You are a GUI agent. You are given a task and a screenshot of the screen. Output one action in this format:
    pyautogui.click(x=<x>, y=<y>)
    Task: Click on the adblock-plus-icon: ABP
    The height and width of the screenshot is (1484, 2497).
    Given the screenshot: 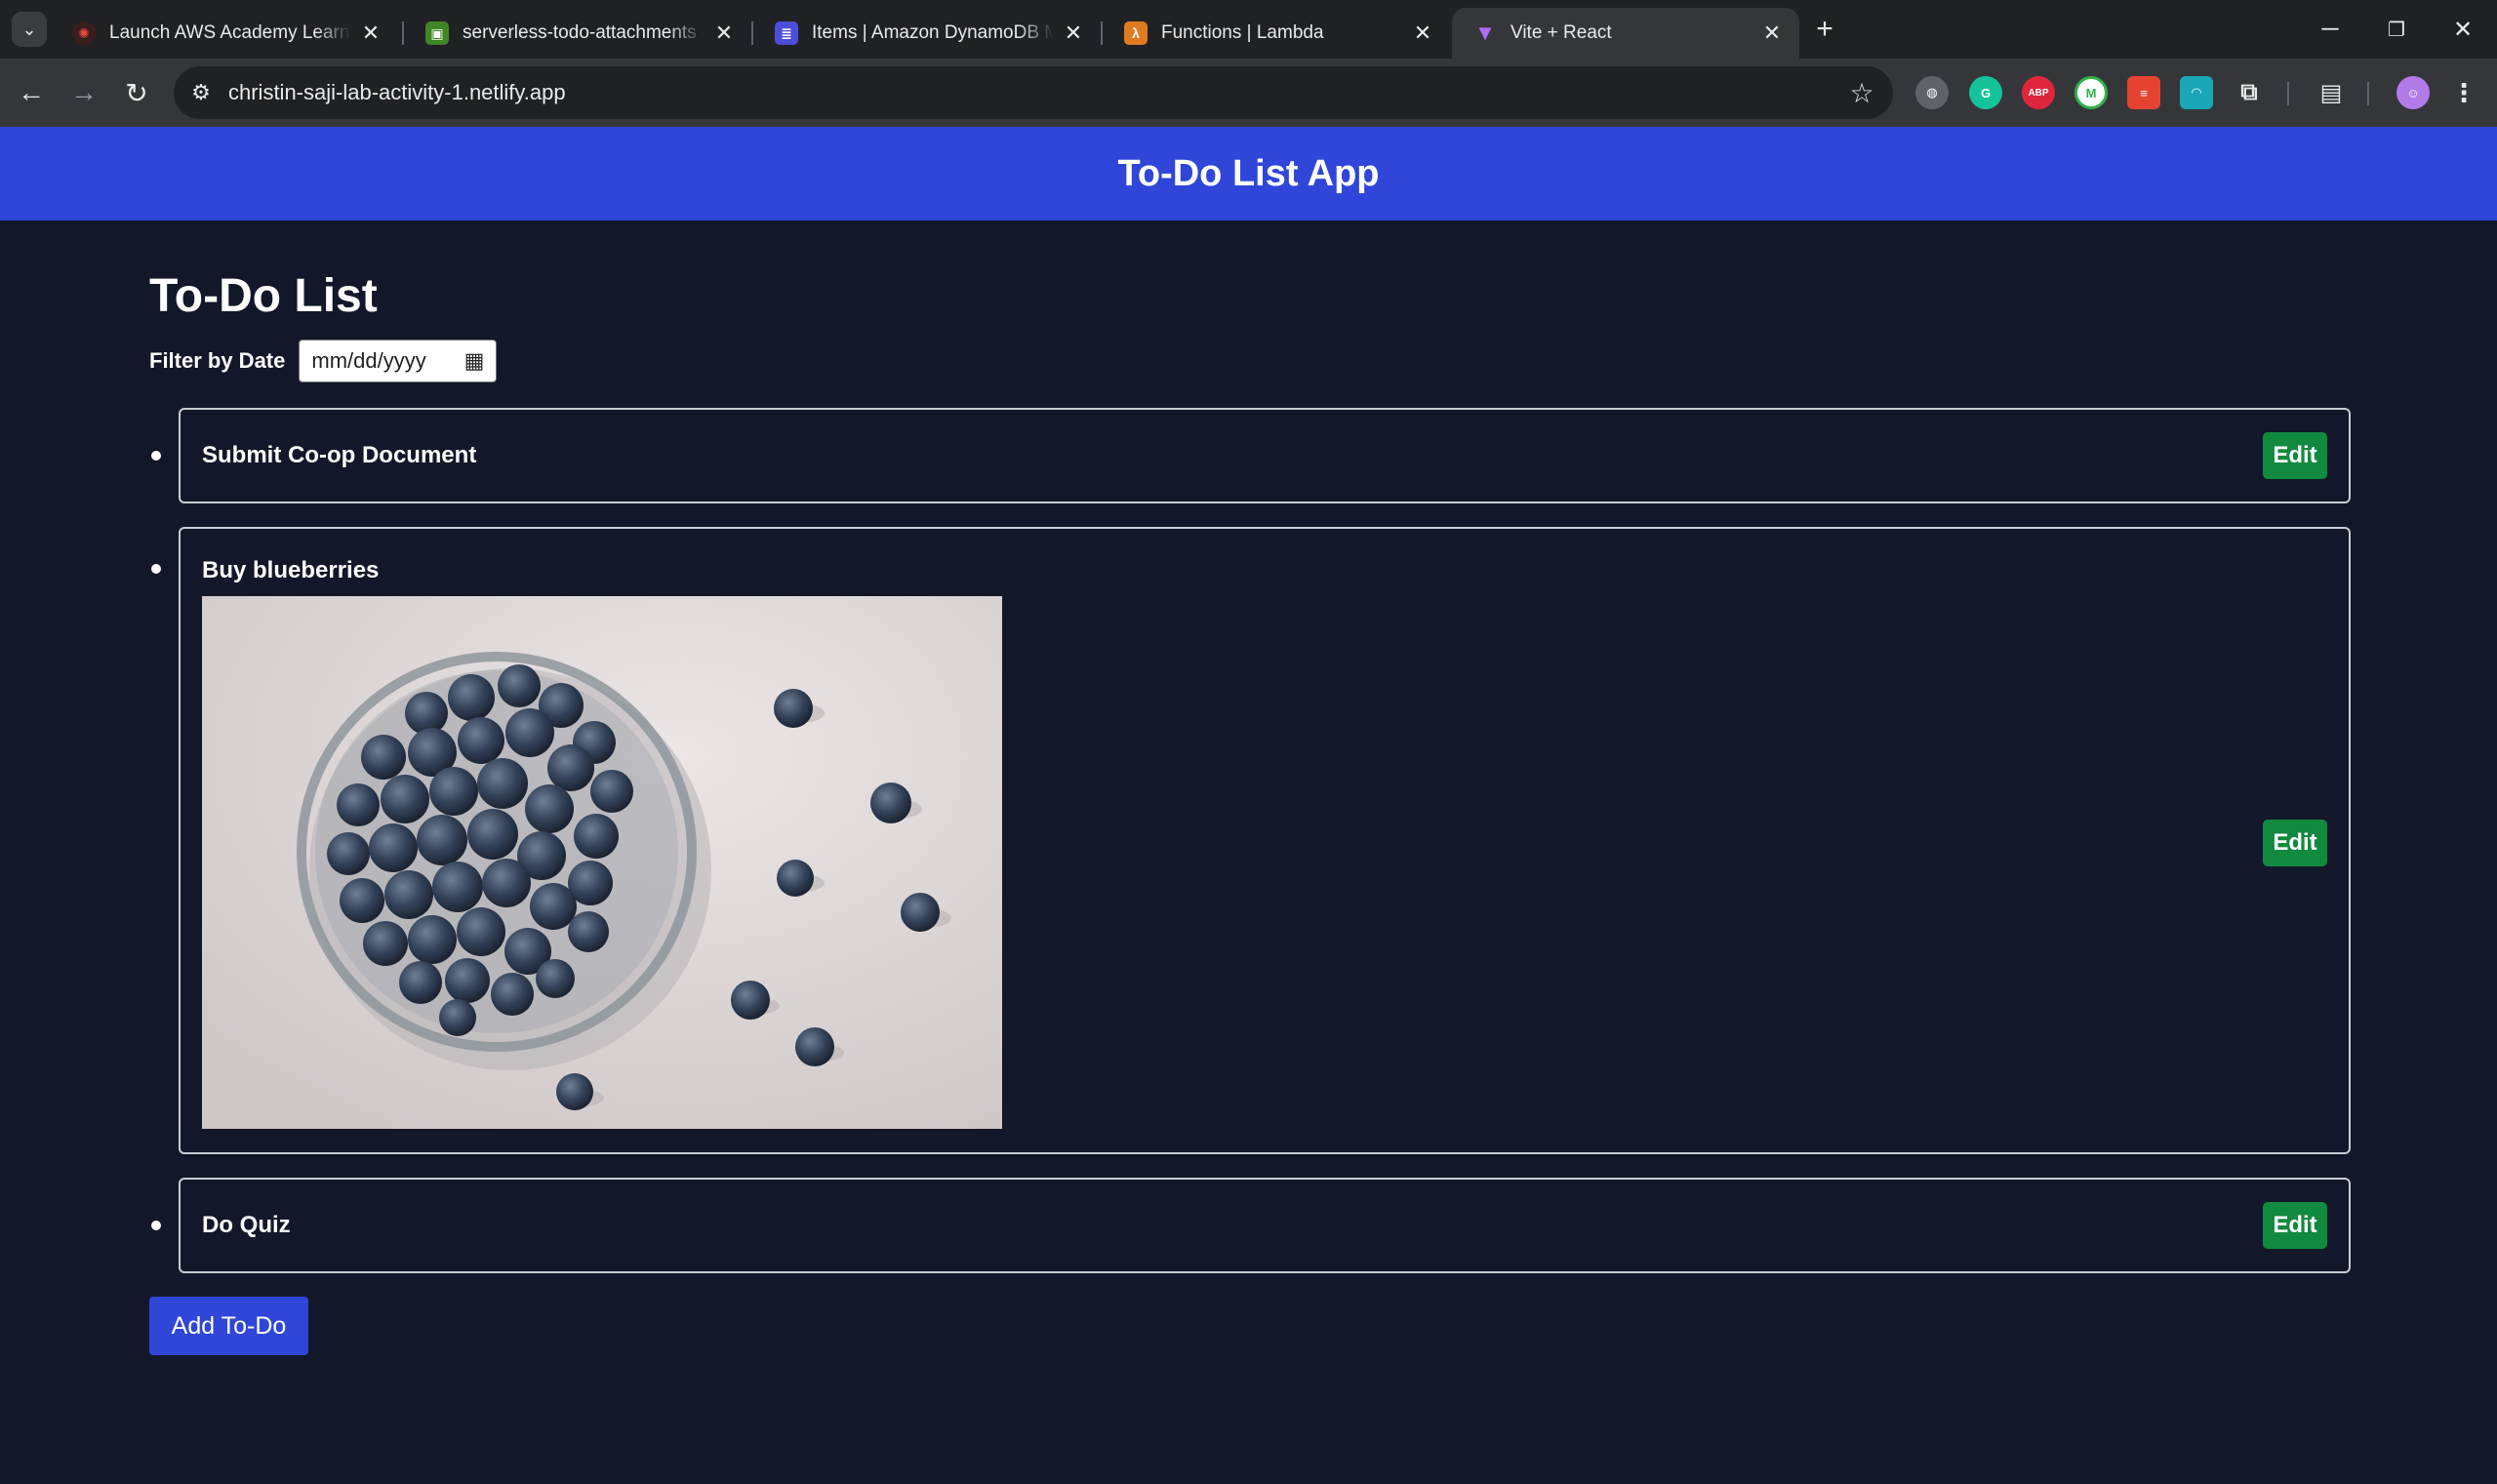 What is the action you would take?
    pyautogui.click(x=2038, y=92)
    